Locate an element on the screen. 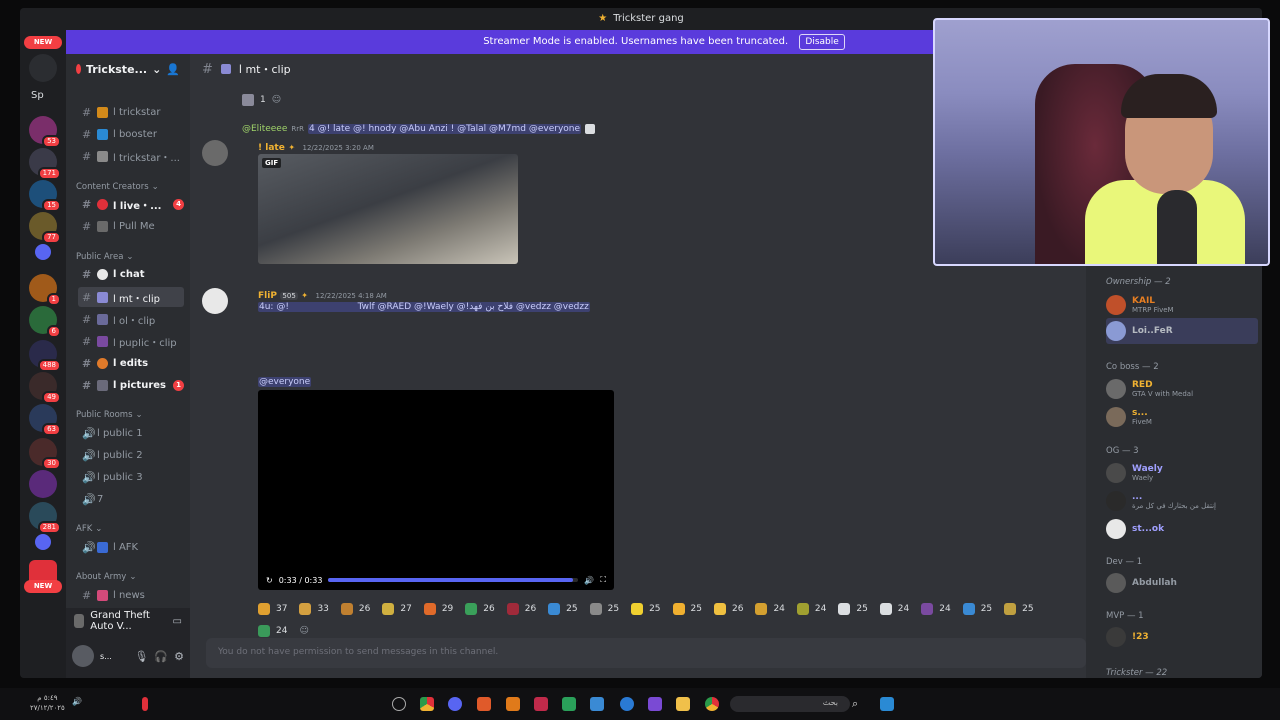 The image size is (1280, 720). taskbar-clock: ٥:٤٩ م ٢٧/١٢/٢٠٢٥ is located at coordinates (47, 703).